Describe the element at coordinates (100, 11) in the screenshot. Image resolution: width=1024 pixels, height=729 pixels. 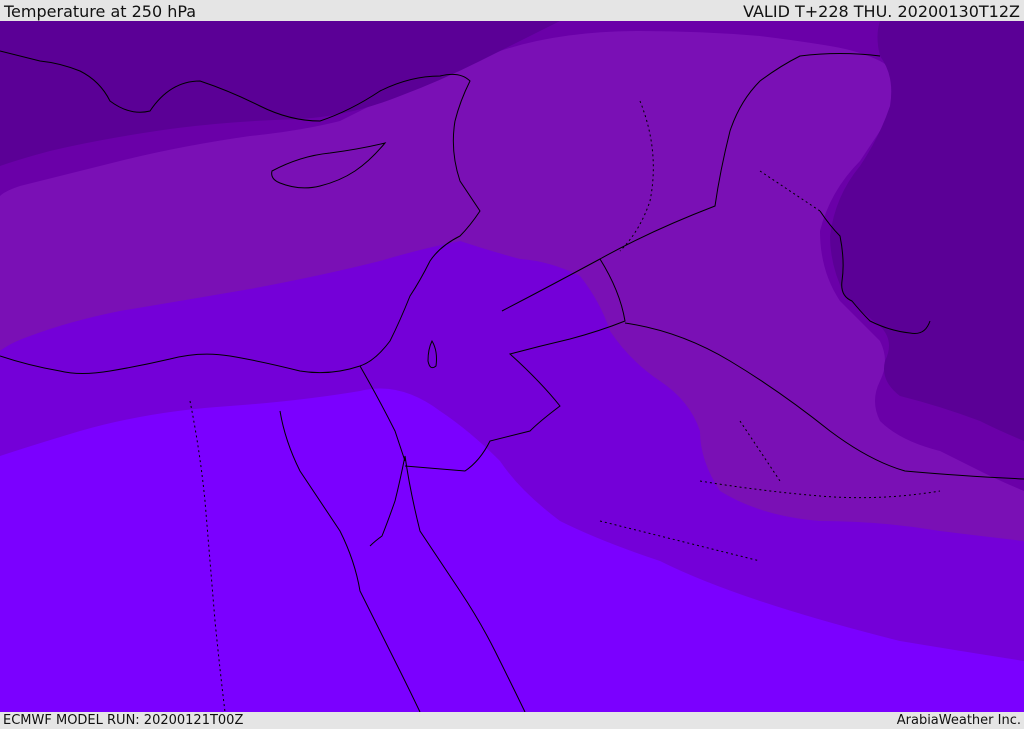
I see `map-title: Temperature at 250 hPa` at that location.